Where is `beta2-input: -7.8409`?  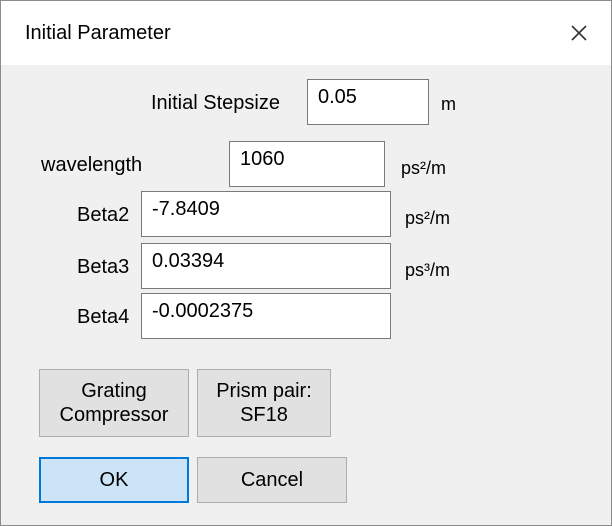 beta2-input: -7.8409 is located at coordinates (266, 214).